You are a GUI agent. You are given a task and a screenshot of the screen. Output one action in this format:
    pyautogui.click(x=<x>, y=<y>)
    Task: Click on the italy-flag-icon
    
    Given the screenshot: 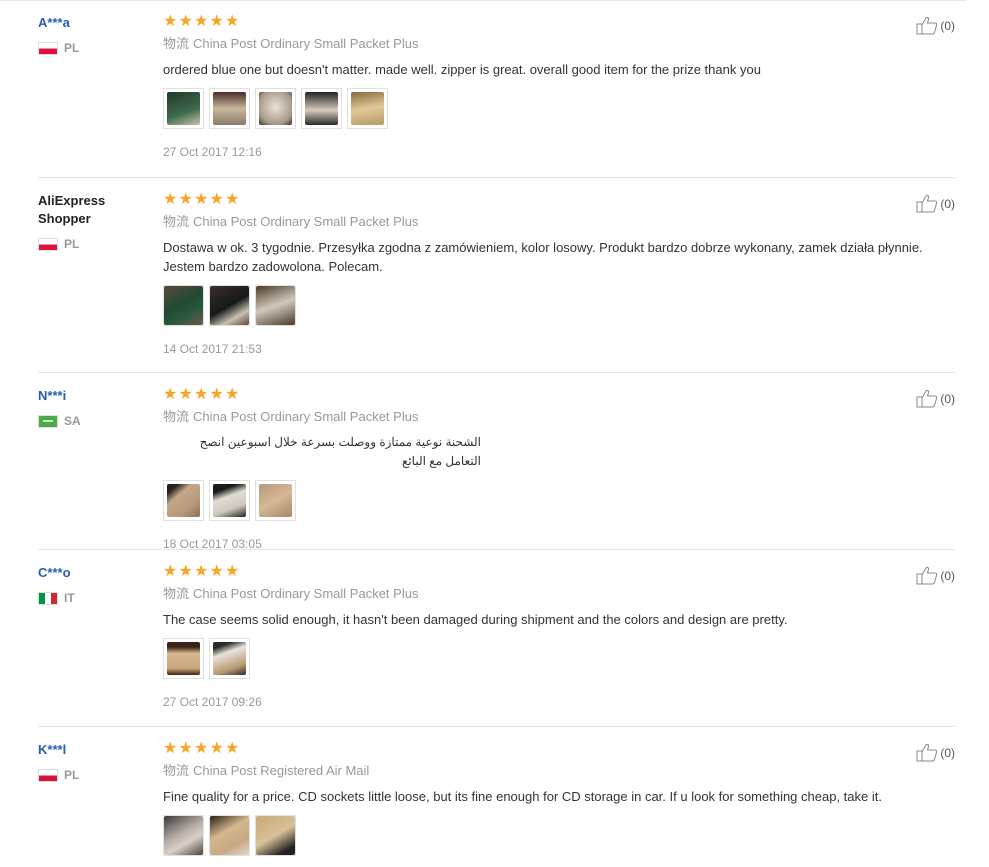 What is the action you would take?
    pyautogui.click(x=48, y=598)
    